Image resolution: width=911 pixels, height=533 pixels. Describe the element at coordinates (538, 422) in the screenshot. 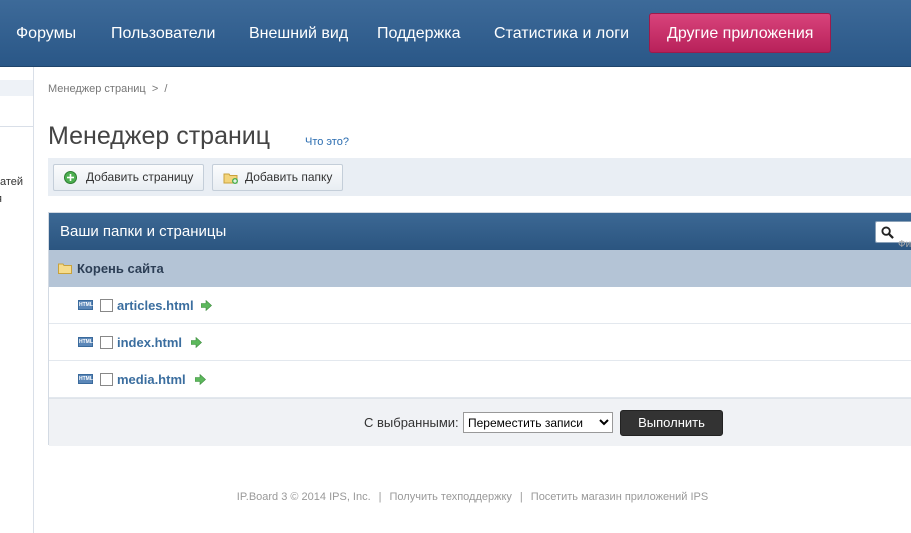

I see `bulk-action-select: Переместить записи` at that location.